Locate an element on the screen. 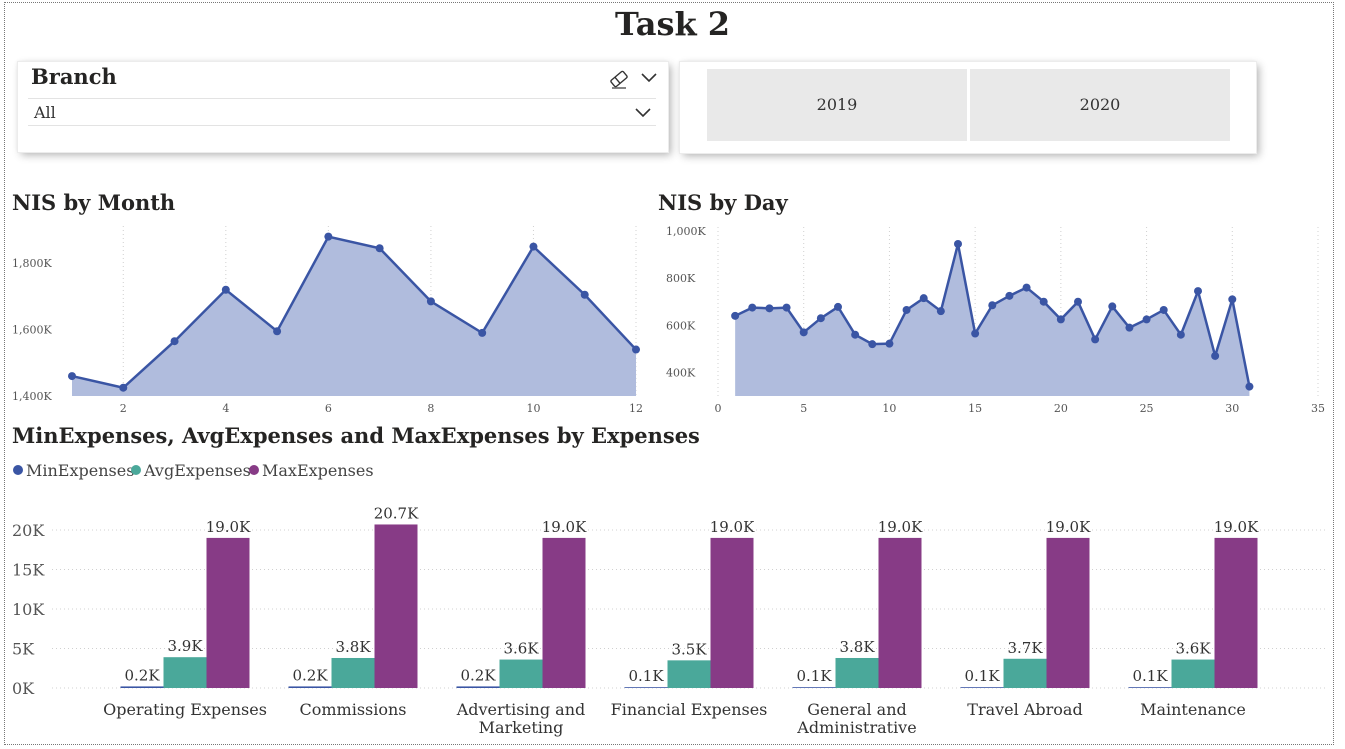 The width and height of the screenshot is (1345, 749). day-x-tick-label: 35 is located at coordinates (1318, 408).